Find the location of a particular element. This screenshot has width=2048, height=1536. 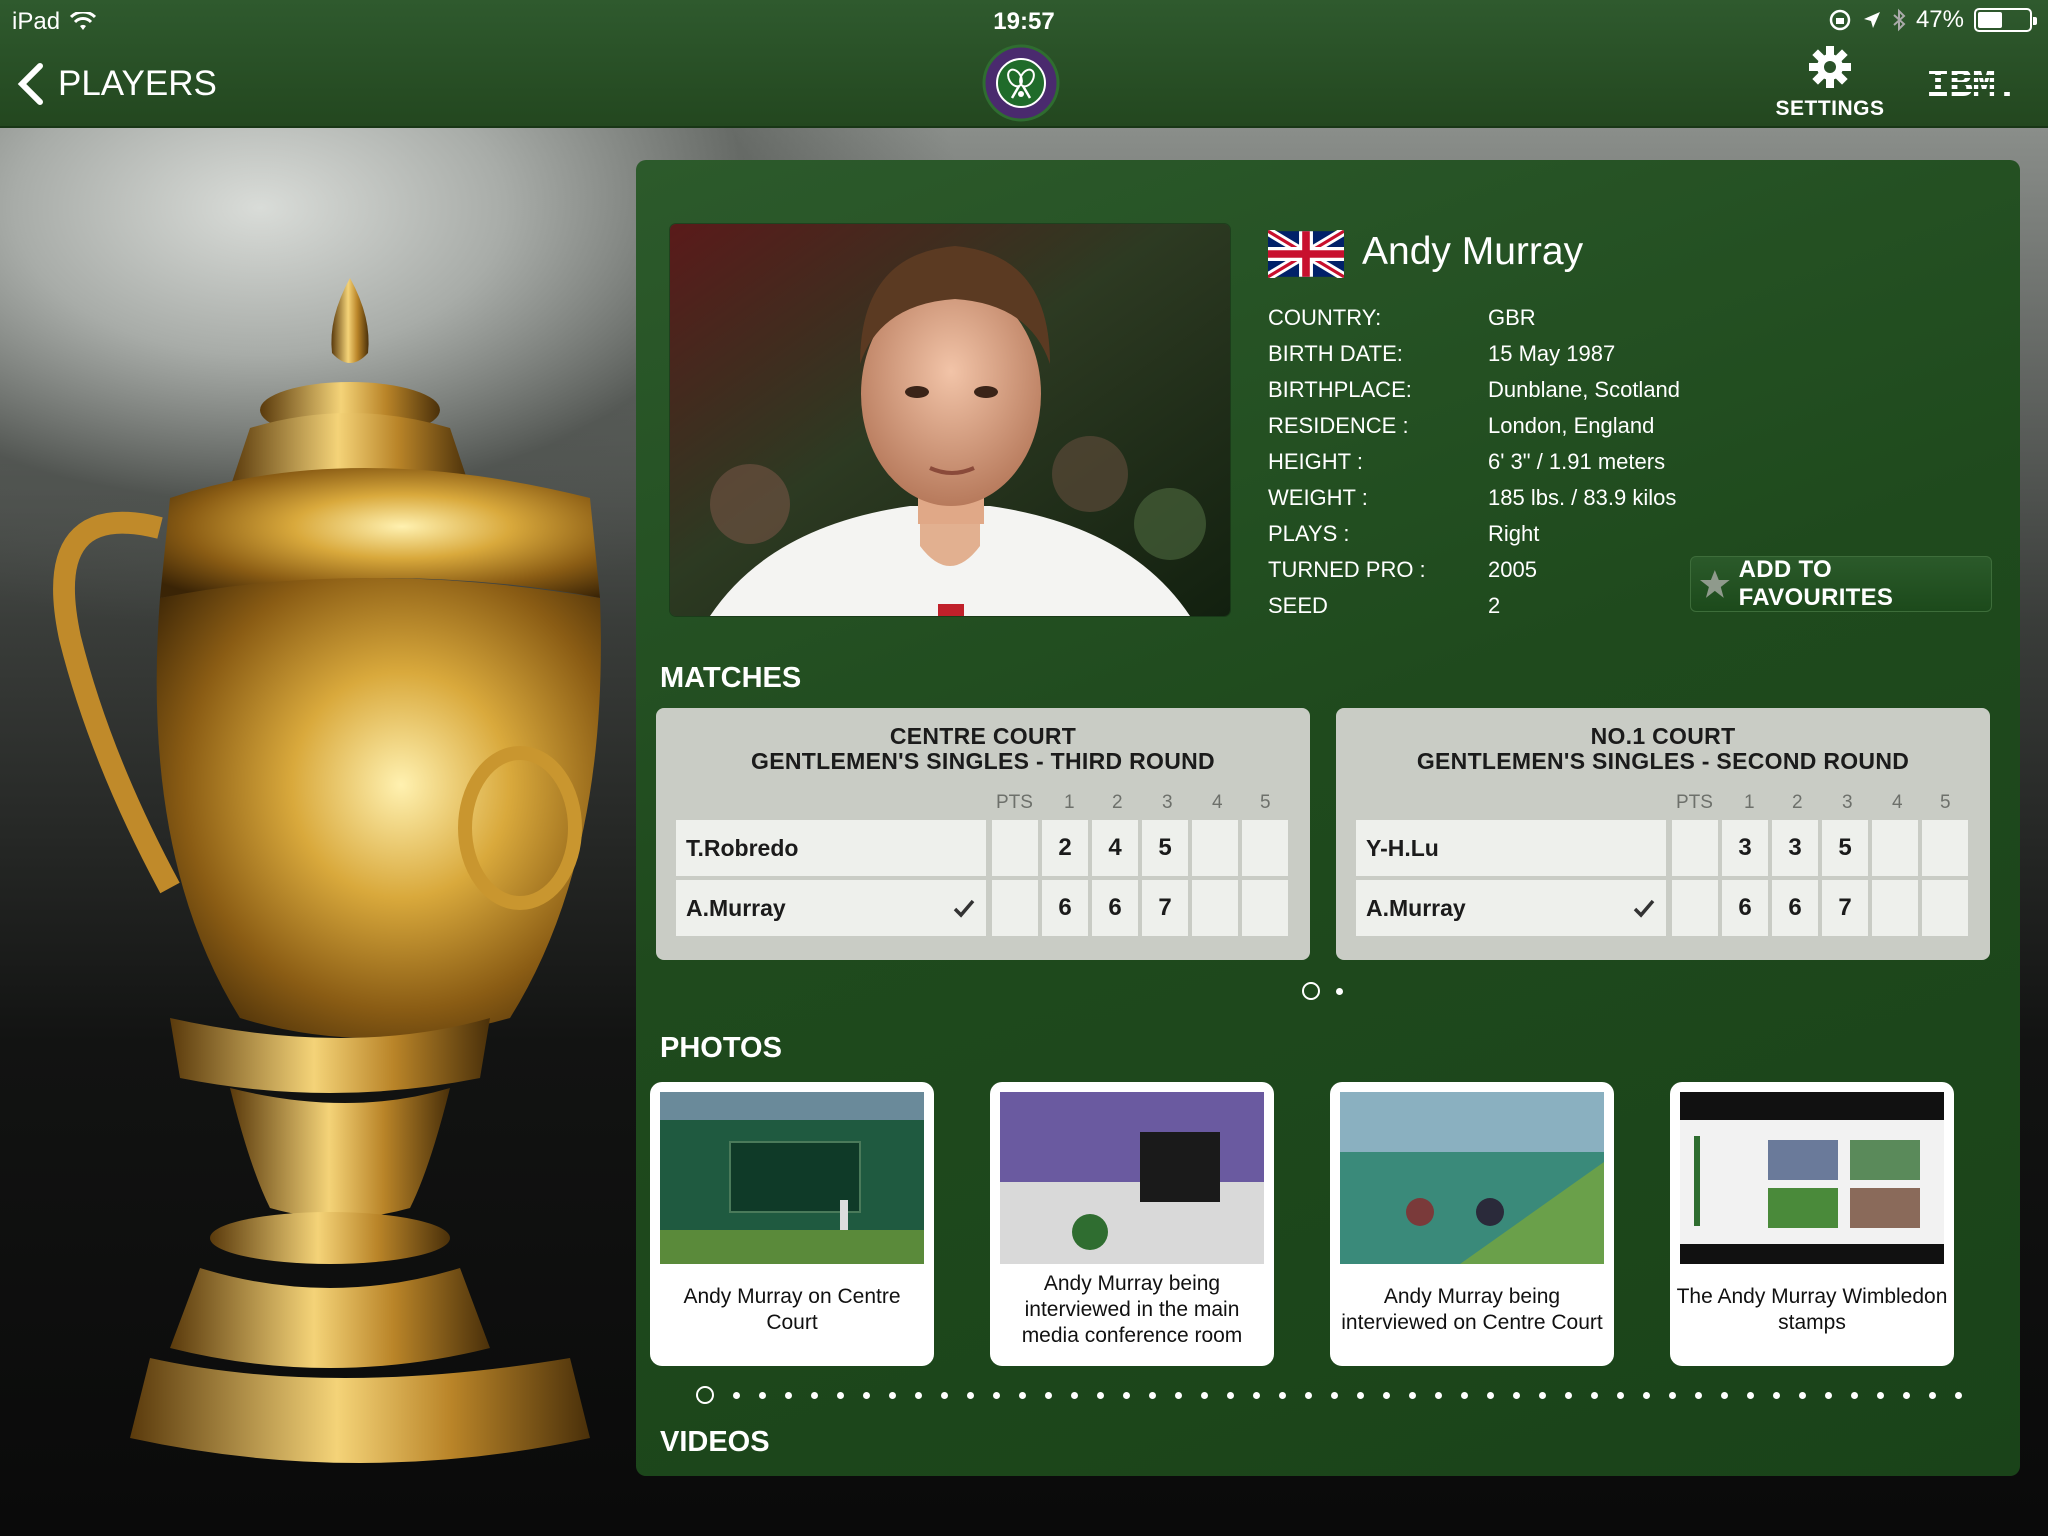

info-row: HEIGHT : 6' 3" / 1.91 meters is located at coordinates (1474, 462).